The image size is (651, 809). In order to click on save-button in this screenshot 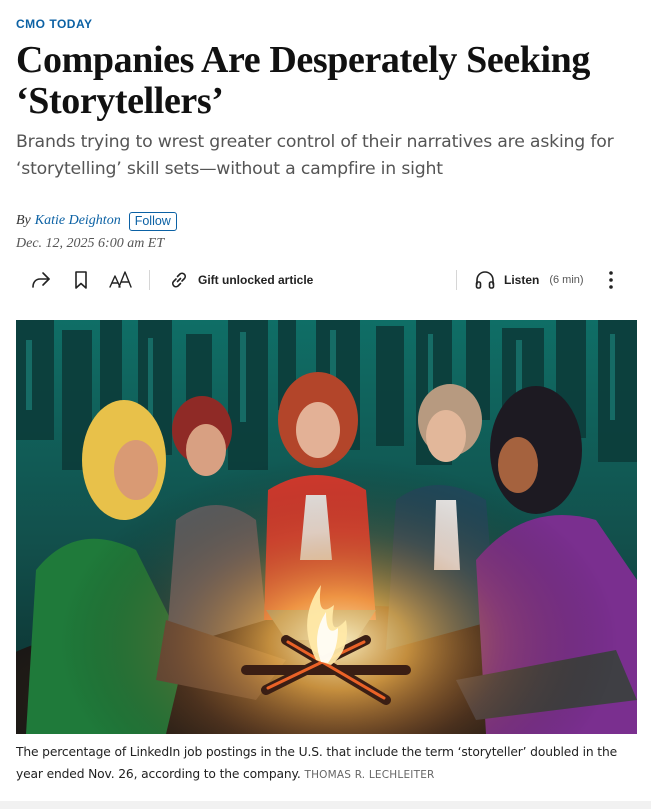, I will do `click(81, 280)`.